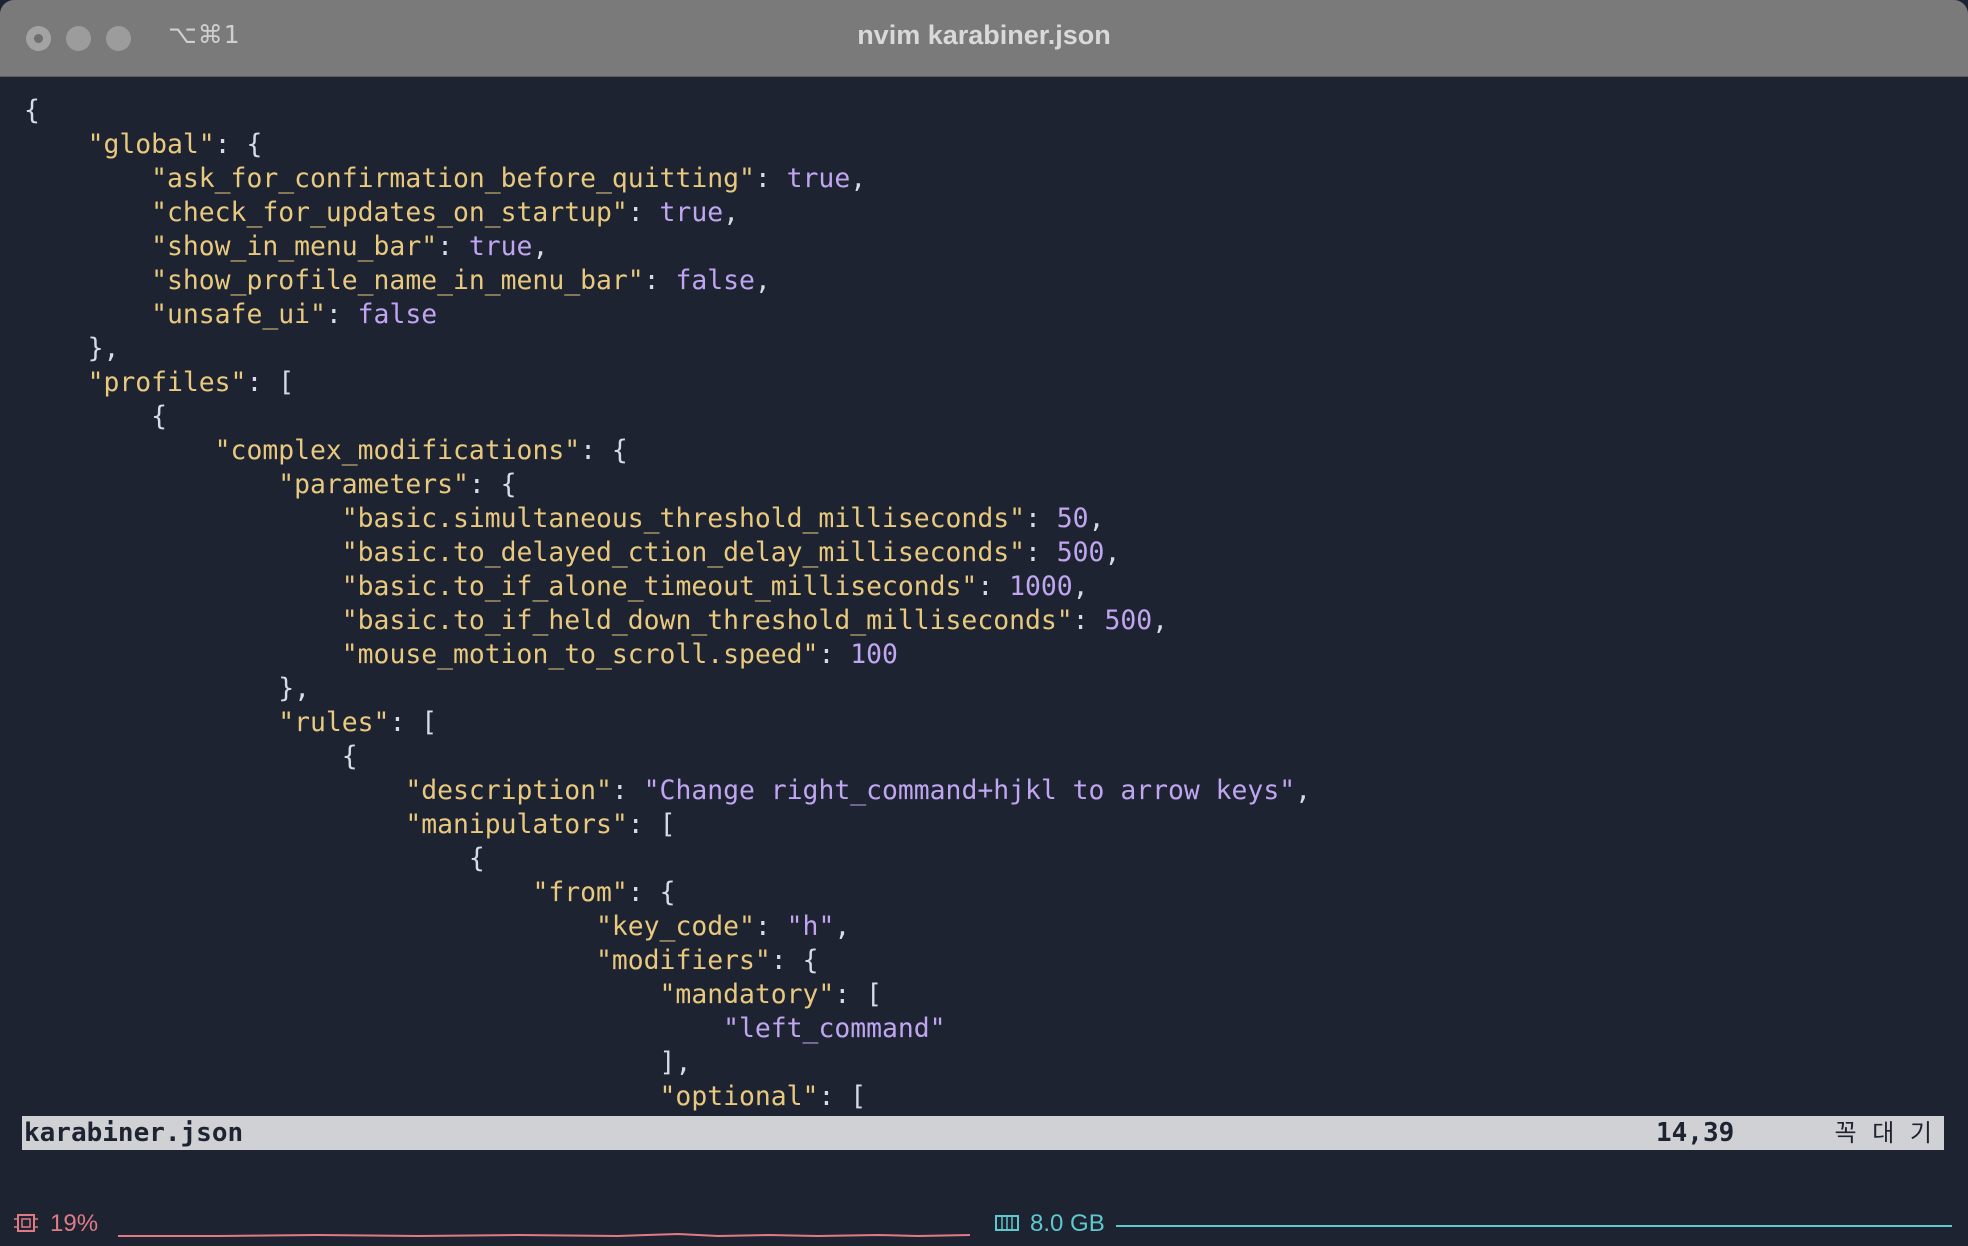 The height and width of the screenshot is (1246, 1968). I want to click on system-monitor-bar: 19% 8.0 GB, so click(984, 1223).